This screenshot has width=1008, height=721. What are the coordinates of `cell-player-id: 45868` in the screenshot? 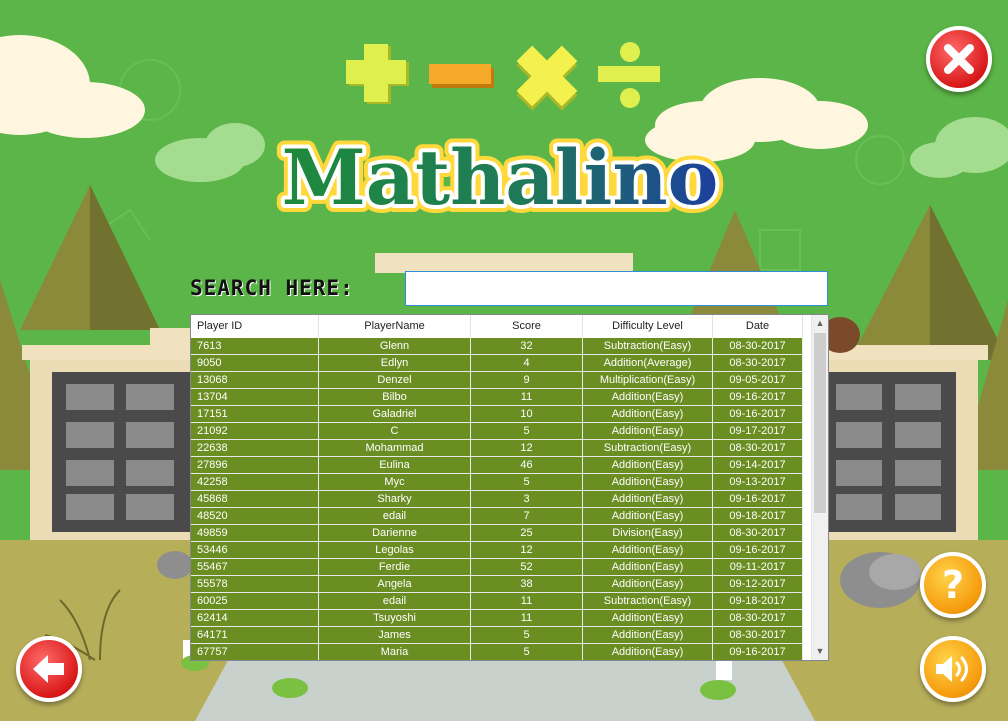 It's located at (255, 499).